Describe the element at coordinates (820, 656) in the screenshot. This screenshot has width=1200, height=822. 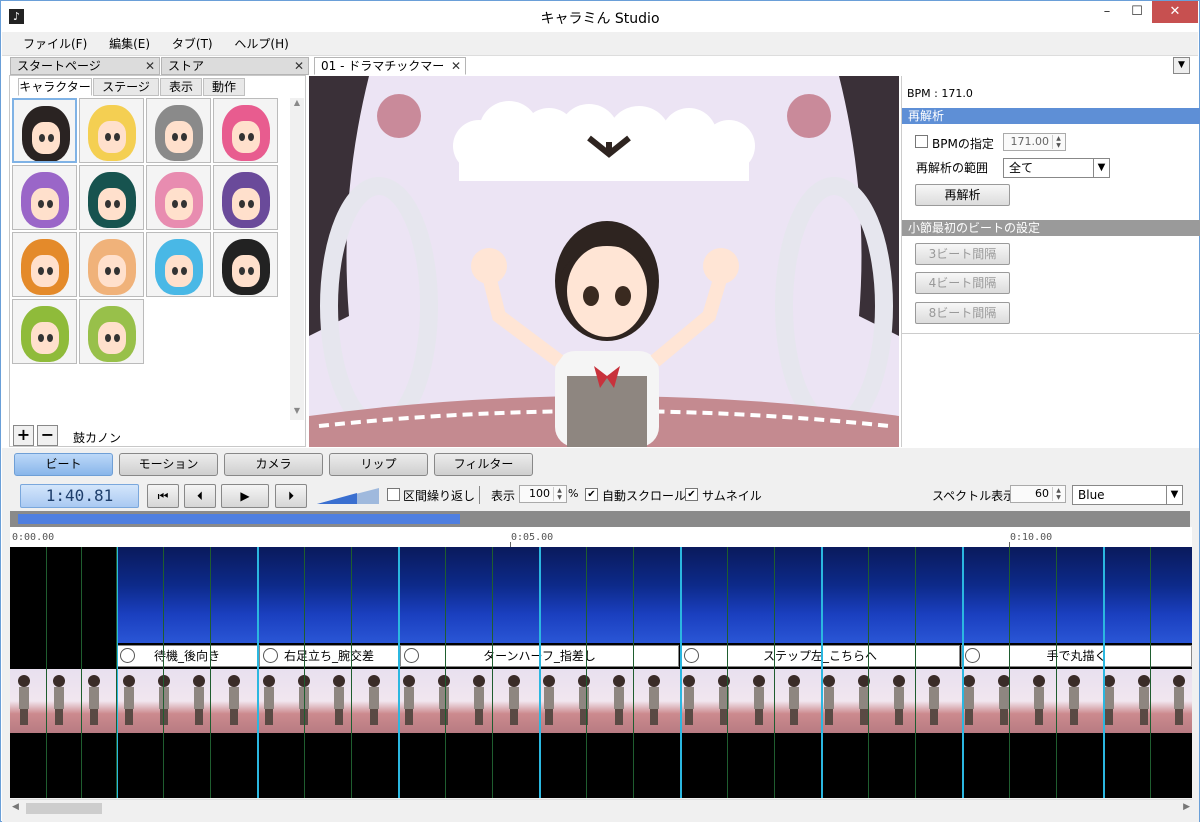
I see `motion-block: ステップ左_こちらへ` at that location.